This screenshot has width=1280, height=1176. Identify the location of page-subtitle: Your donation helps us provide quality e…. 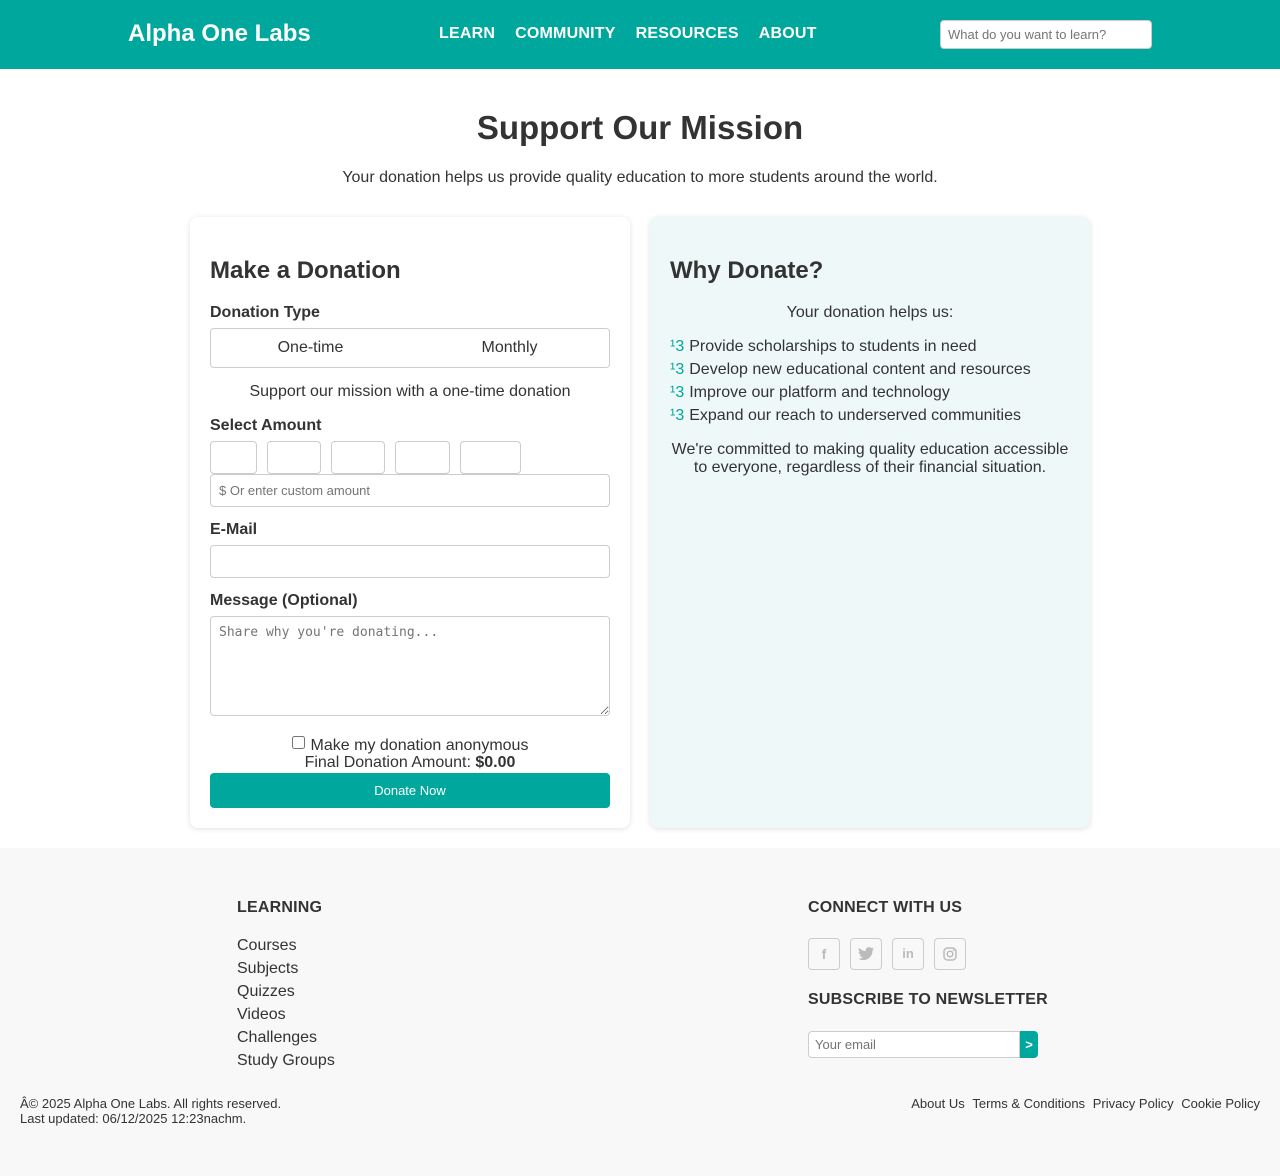
(640, 177).